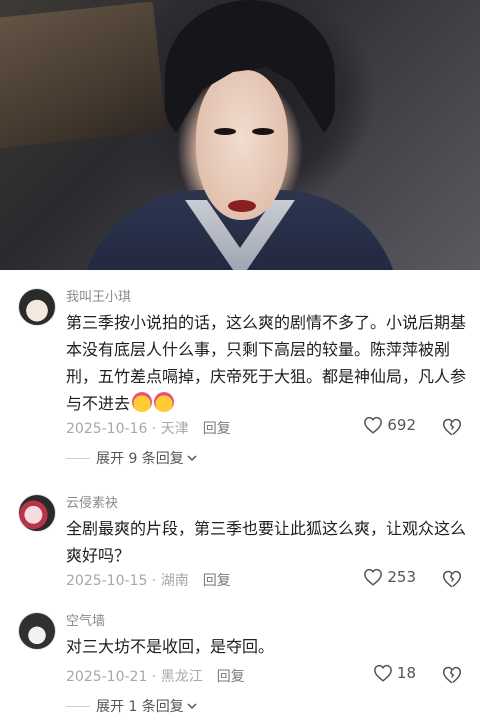  What do you see at coordinates (263, 131) in the screenshot?
I see `character-right-eye` at bounding box center [263, 131].